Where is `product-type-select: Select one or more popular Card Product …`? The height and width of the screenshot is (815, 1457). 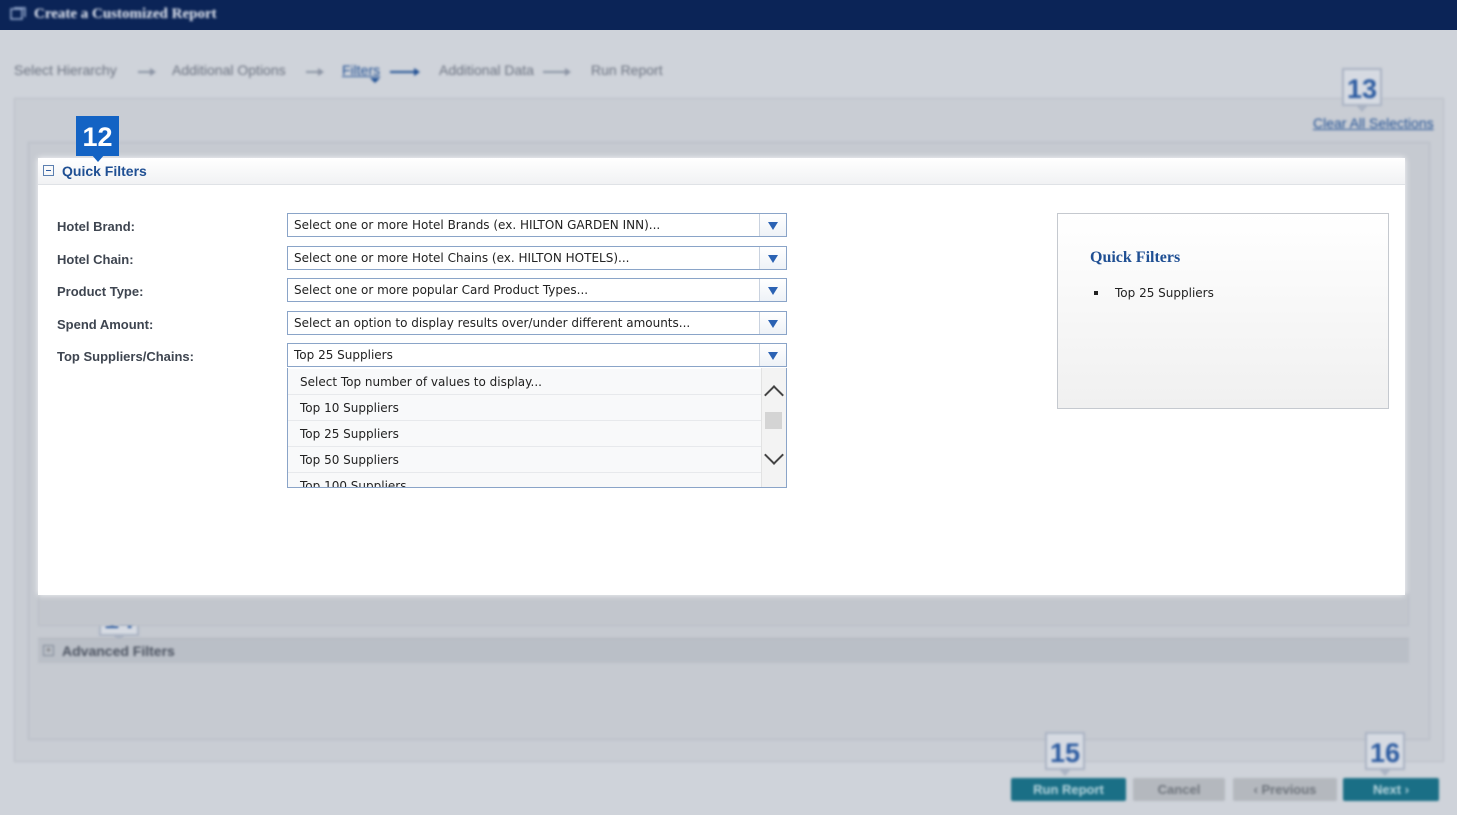 product-type-select: Select one or more popular Card Product … is located at coordinates (537, 290).